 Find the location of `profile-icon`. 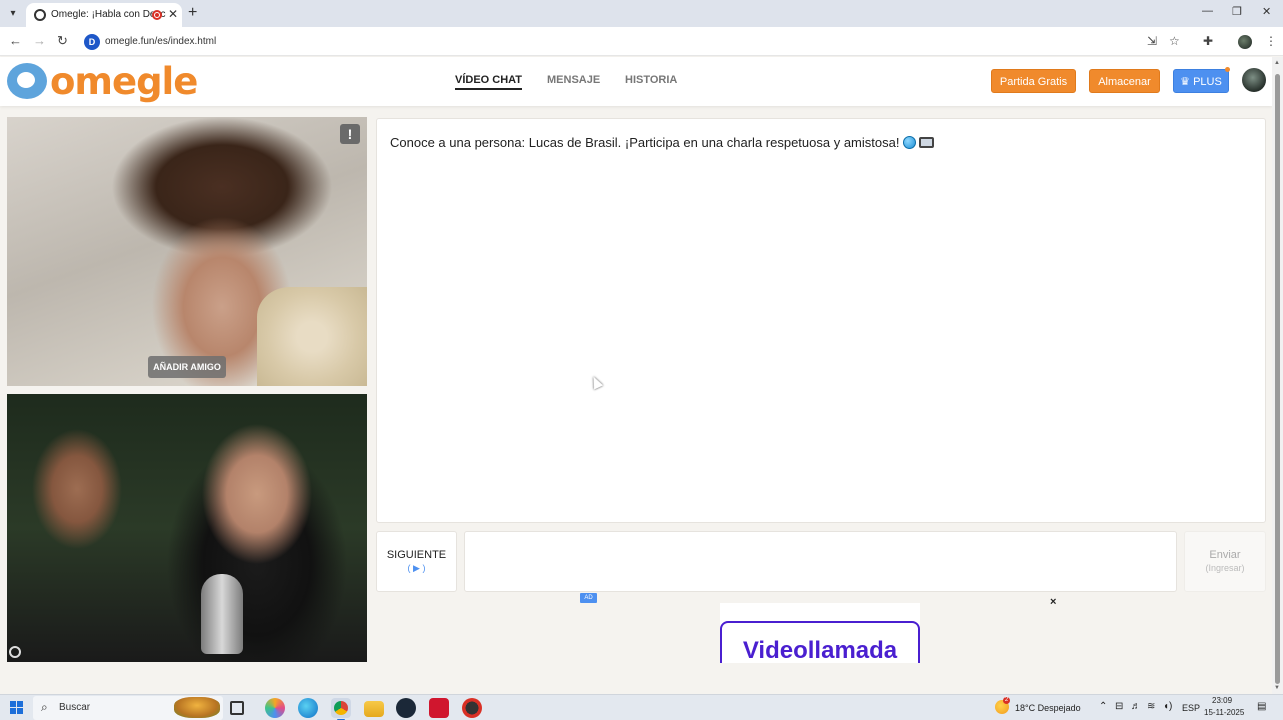

profile-icon is located at coordinates (1245, 42).